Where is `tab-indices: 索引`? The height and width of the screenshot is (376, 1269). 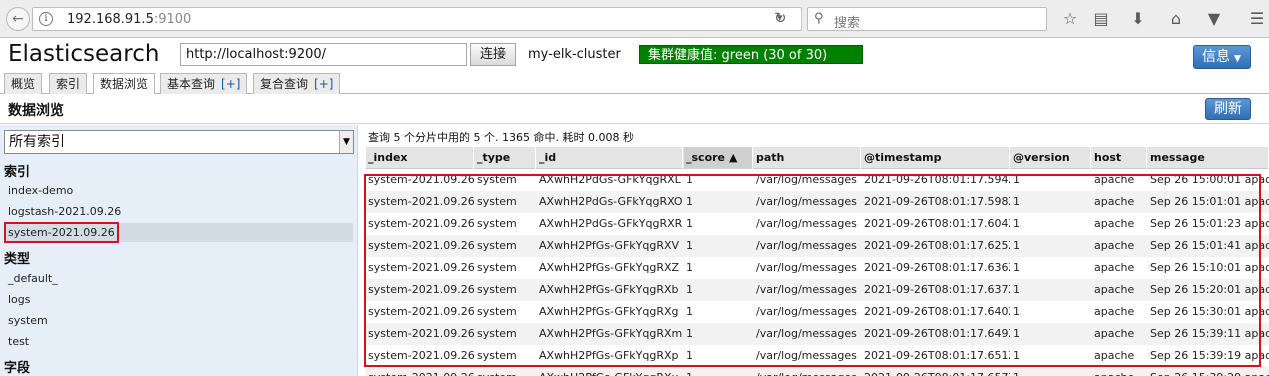 tab-indices: 索引 is located at coordinates (68, 83).